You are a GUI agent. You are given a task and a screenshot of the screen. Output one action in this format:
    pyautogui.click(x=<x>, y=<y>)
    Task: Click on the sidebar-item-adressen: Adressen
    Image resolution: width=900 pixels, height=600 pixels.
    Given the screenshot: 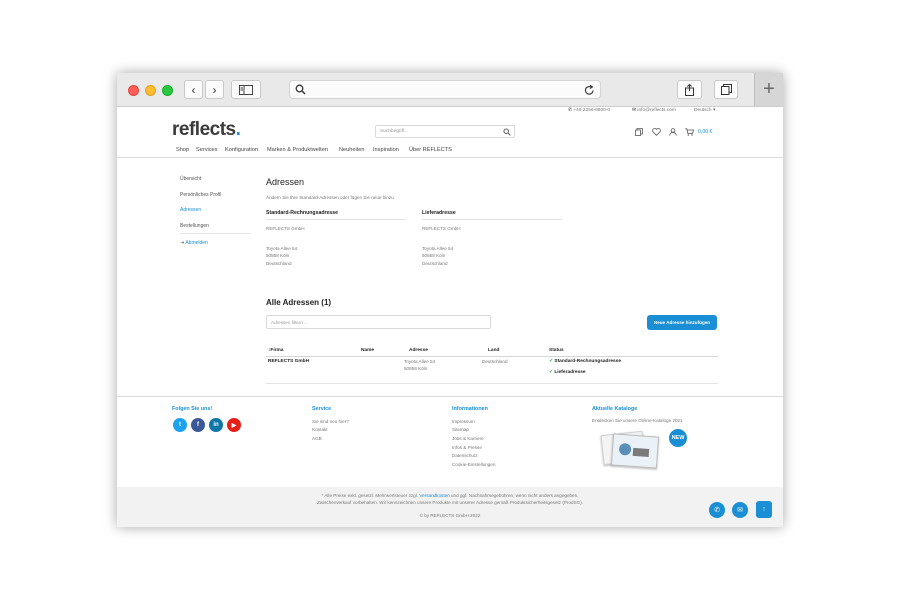 What is the action you would take?
    pyautogui.click(x=190, y=210)
    